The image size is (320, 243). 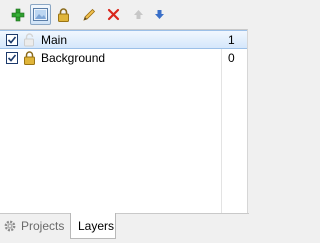 What do you see at coordinates (123, 58) in the screenshot?
I see `layer-row-background: Background 0` at bounding box center [123, 58].